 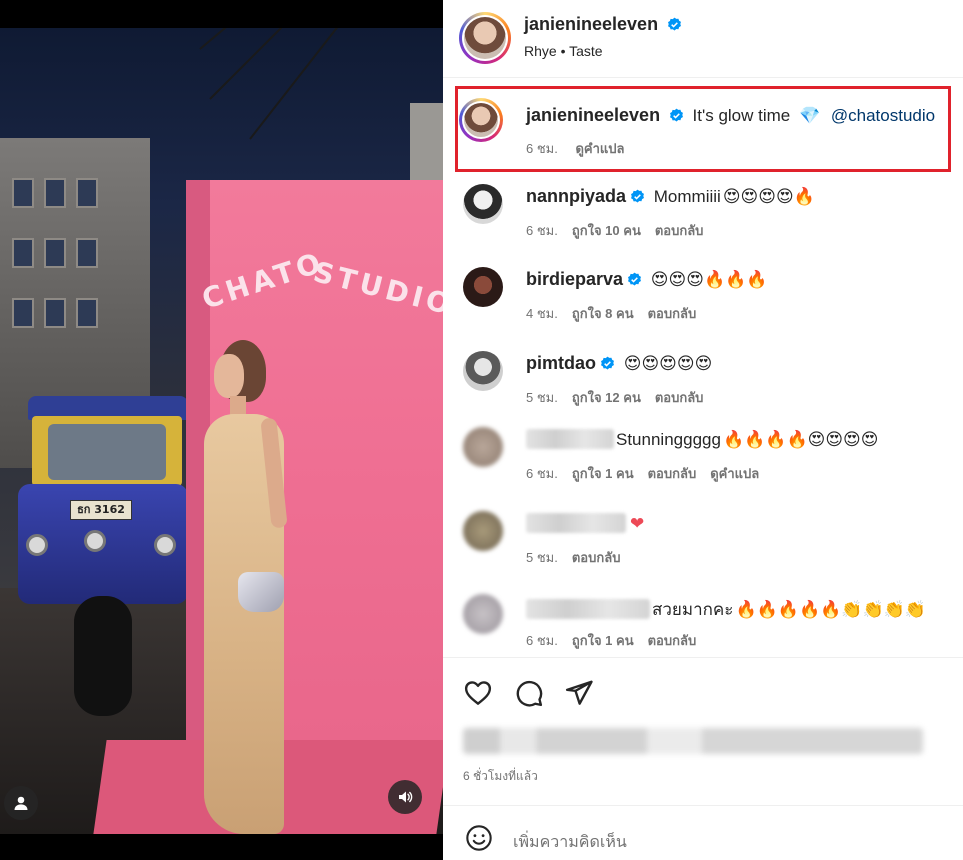 I want to click on tuktuk: ธก 3162, so click(x=103, y=556).